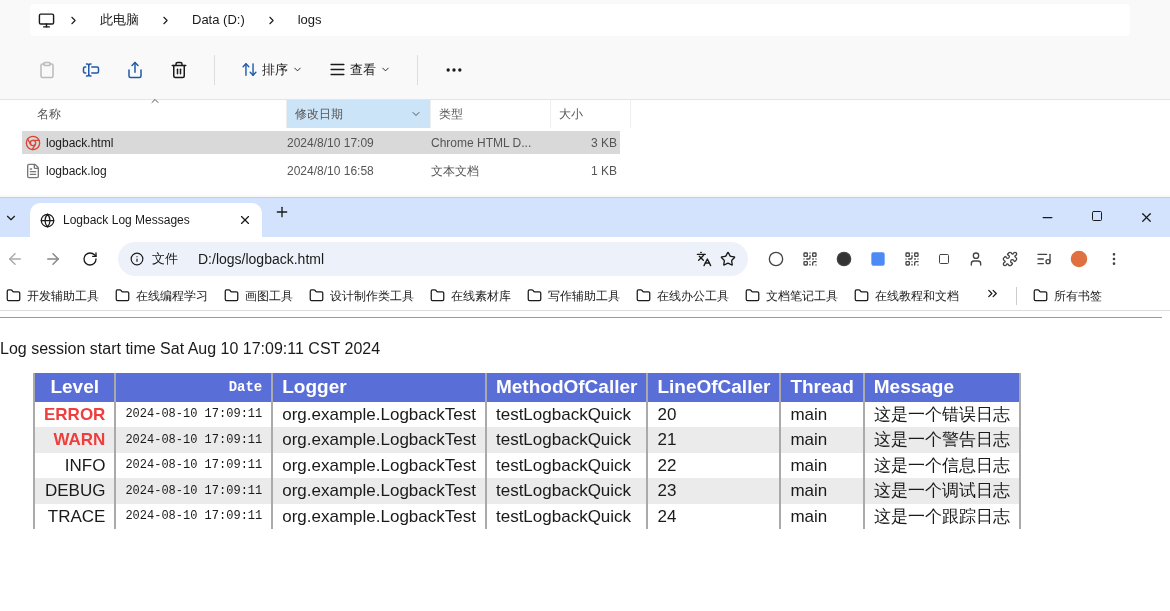 The image size is (1170, 611). Describe the element at coordinates (47, 220) in the screenshot. I see `globe-icon` at that location.